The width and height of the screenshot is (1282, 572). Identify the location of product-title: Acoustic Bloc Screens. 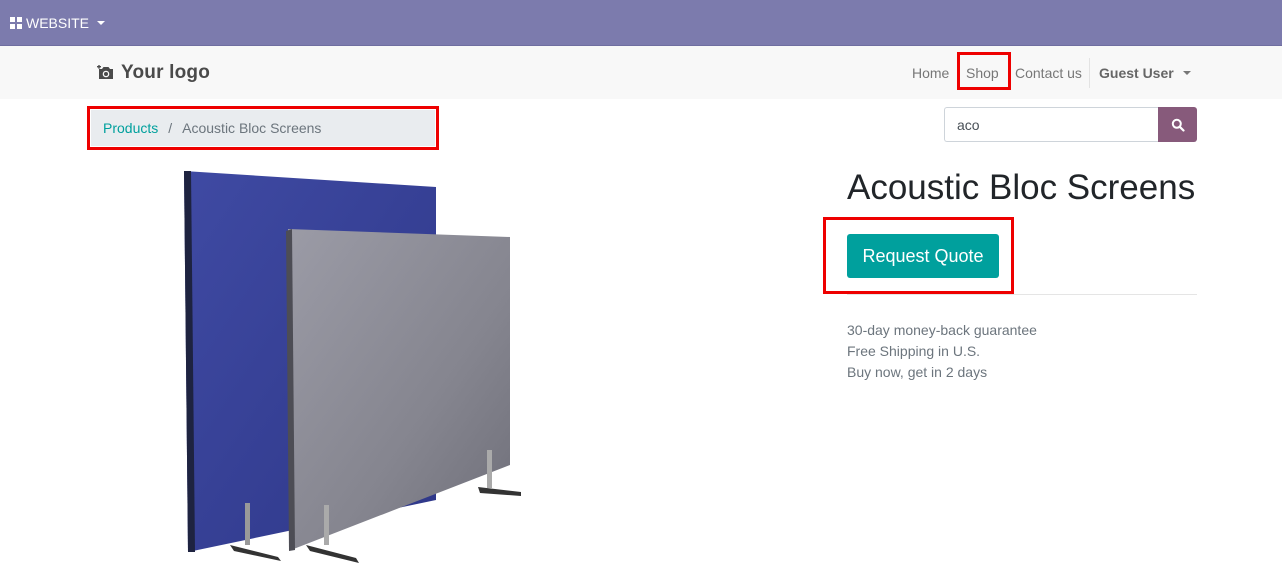
(1021, 187).